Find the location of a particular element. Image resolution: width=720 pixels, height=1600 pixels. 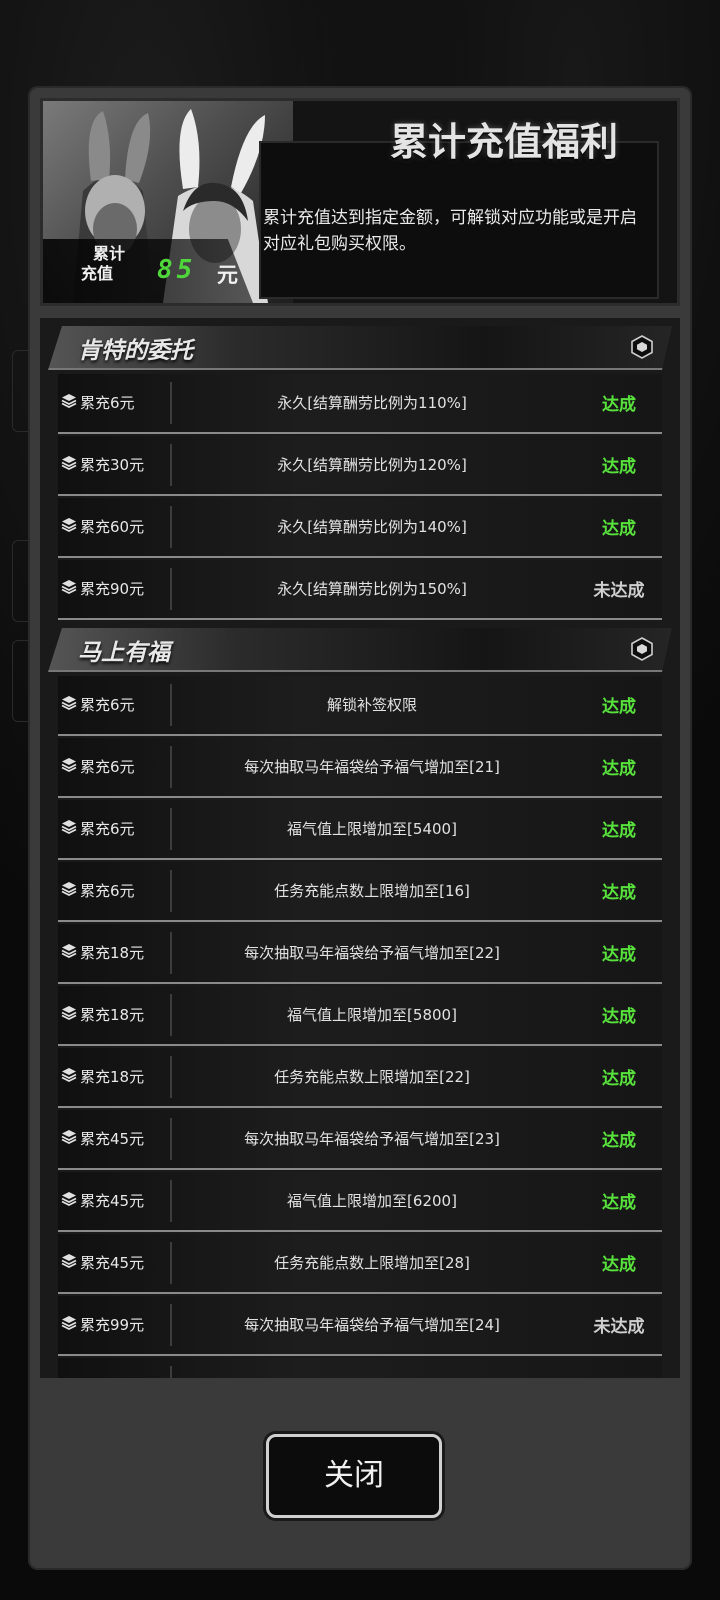

total-label-line2: 充值 is located at coordinates (96, 274).